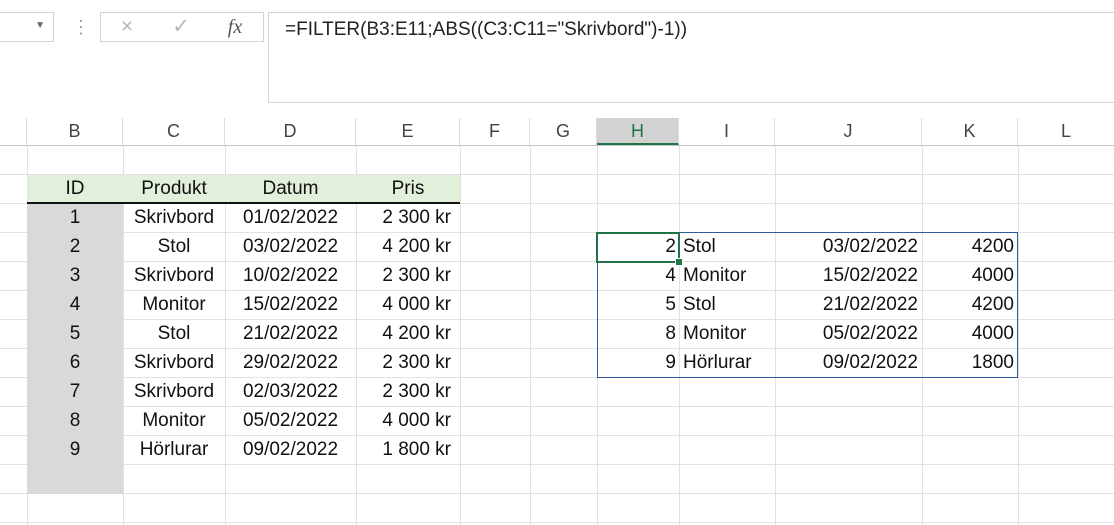 This screenshot has width=1114, height=525. What do you see at coordinates (848, 333) in the screenshot?
I see `result-datum: 05/02/2022` at bounding box center [848, 333].